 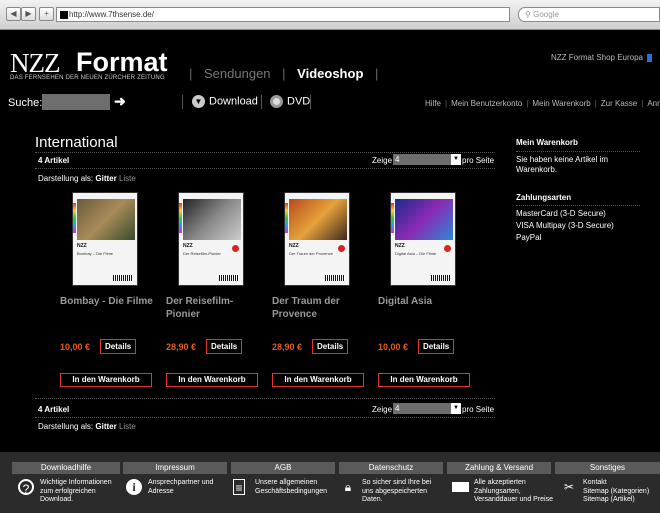 What do you see at coordinates (478, 409) in the screenshot?
I see `per-page-label-bottom: pro Seite` at bounding box center [478, 409].